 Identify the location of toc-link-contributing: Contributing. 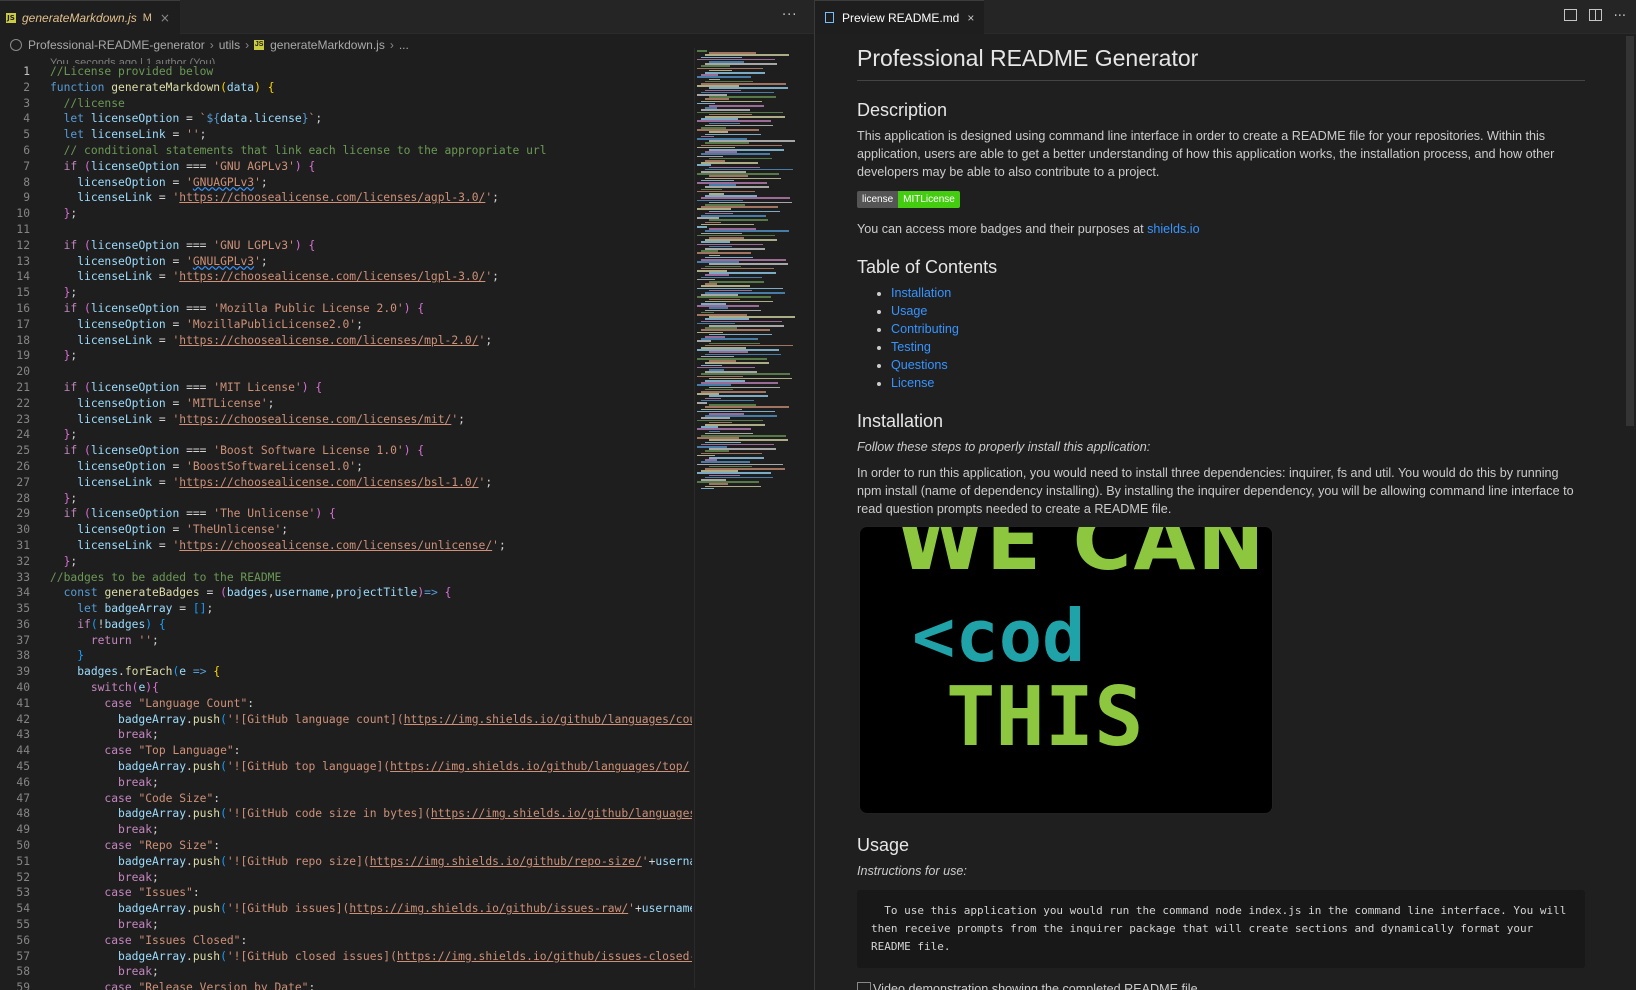
(925, 329).